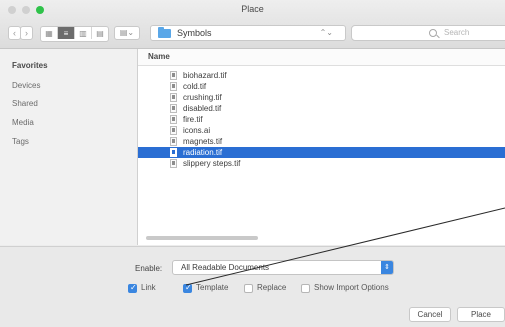  I want to click on file-row-icons: icons.ai, so click(321, 130).